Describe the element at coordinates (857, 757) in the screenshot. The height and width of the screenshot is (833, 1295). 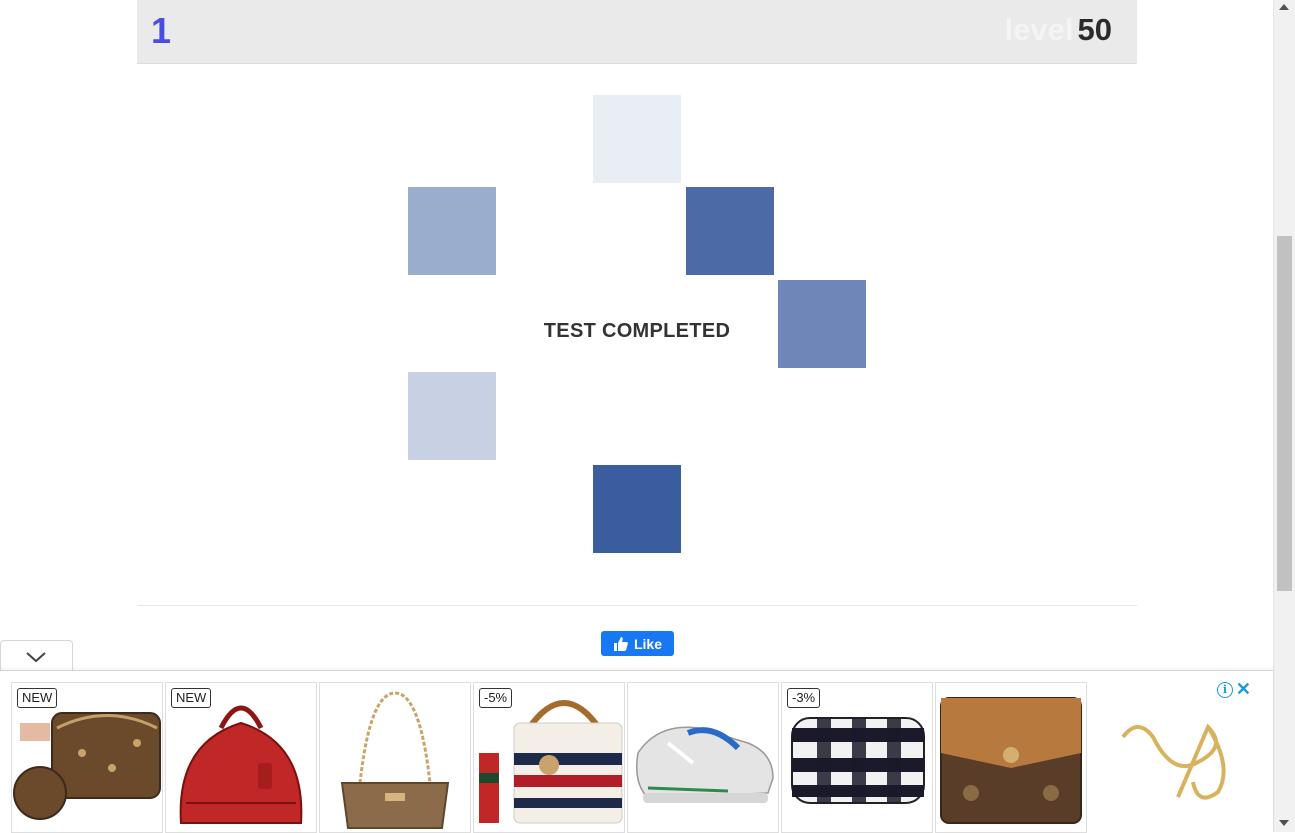
I see `ad-product-card: -3%` at that location.